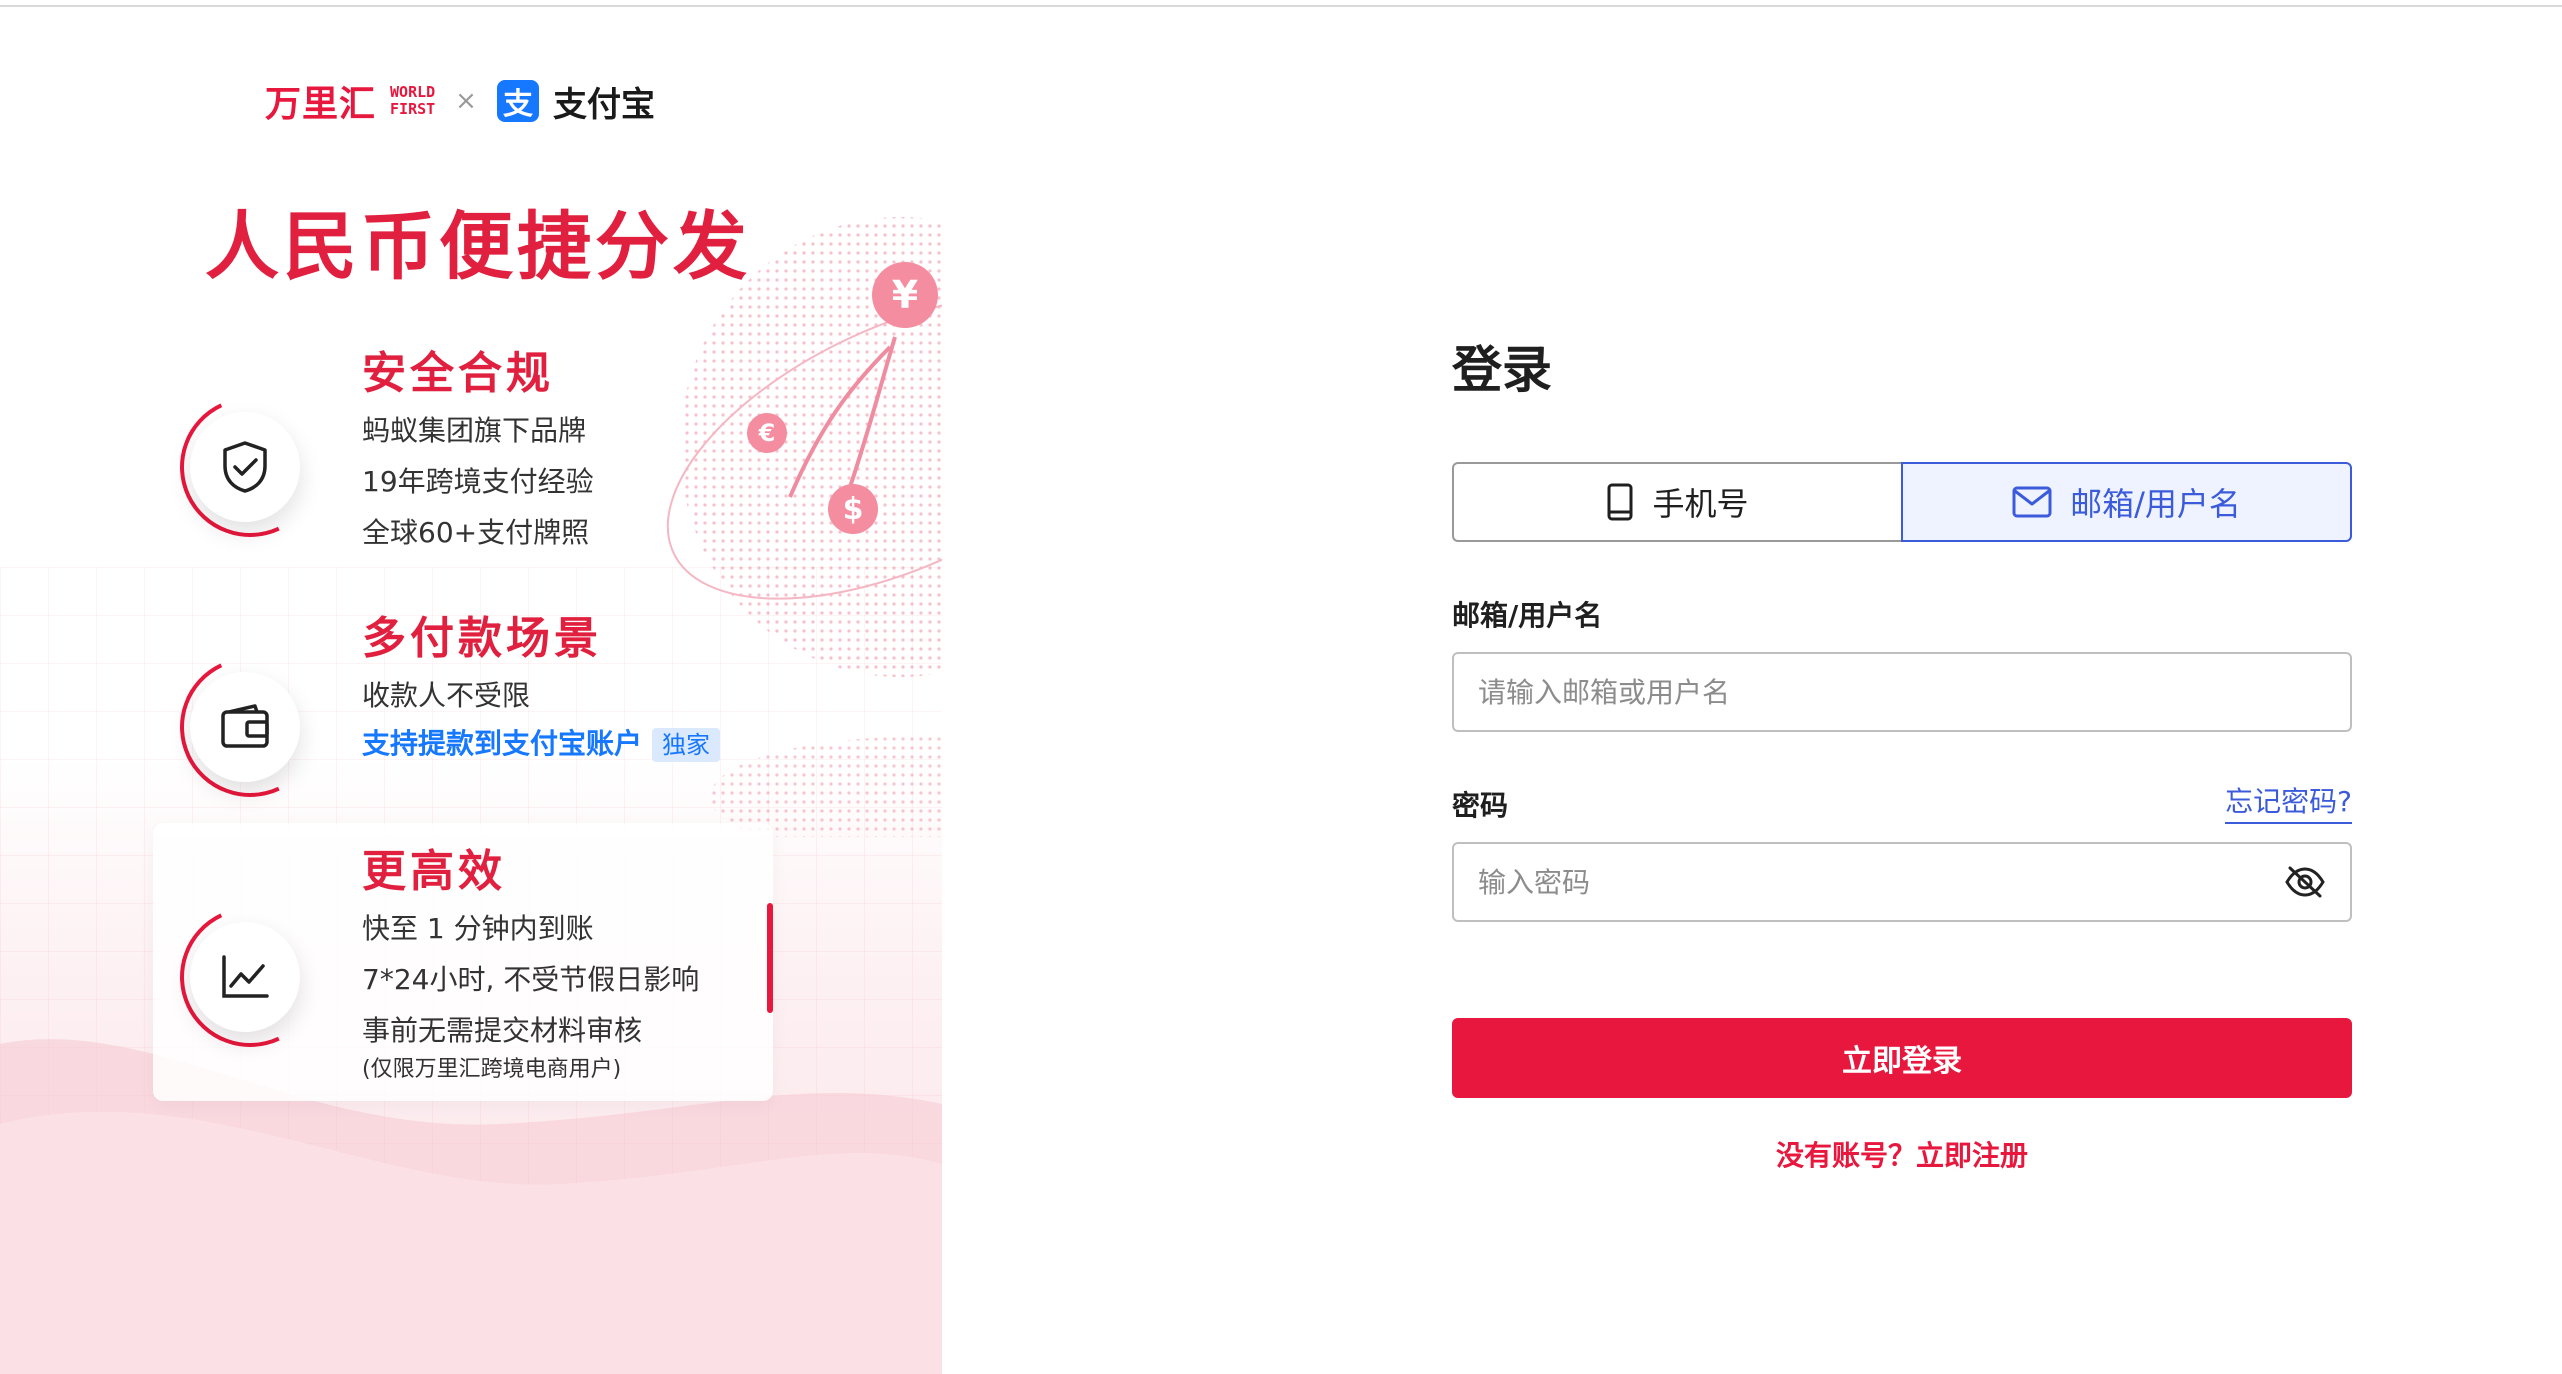 The image size is (2562, 1374). I want to click on wallet-icon, so click(245, 726).